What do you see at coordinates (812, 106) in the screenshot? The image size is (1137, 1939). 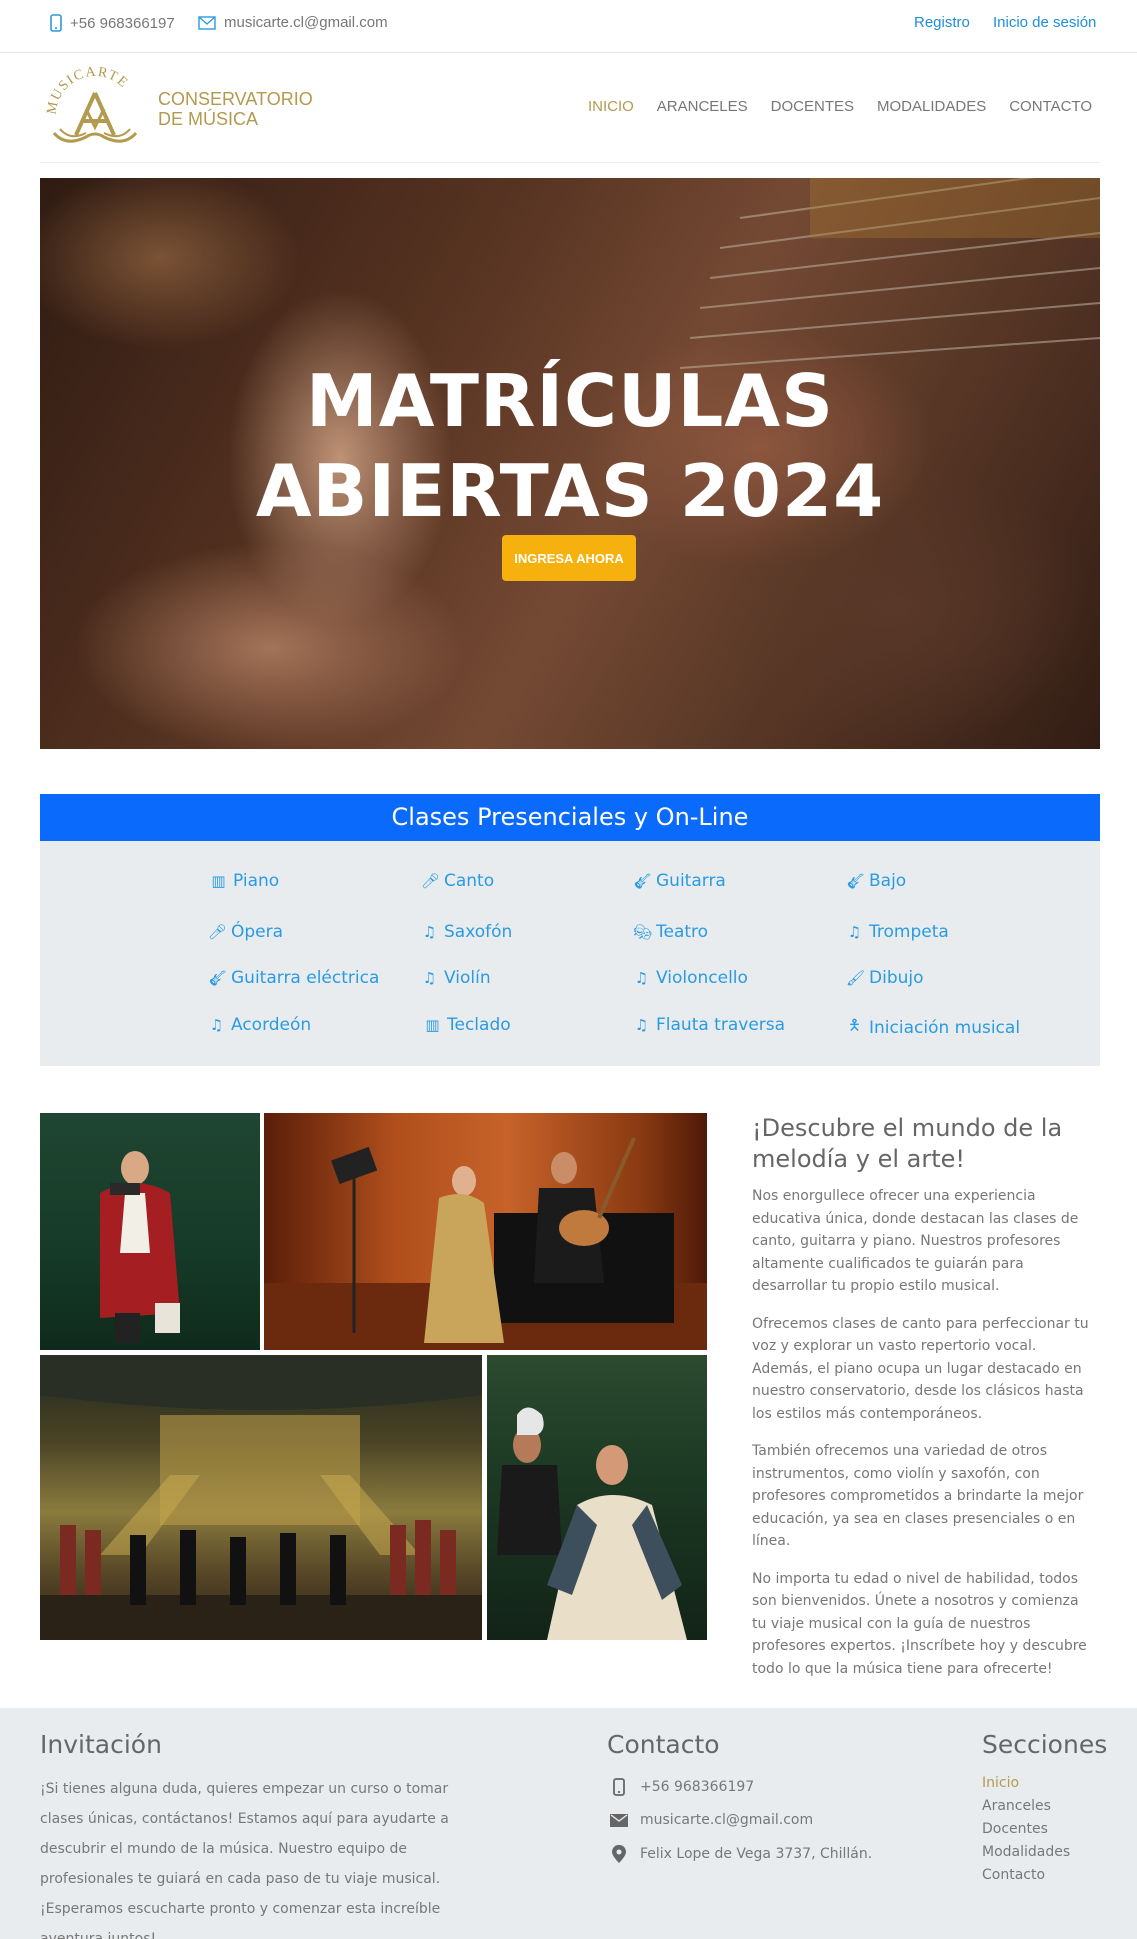 I see `nav-docentes: DOCENTES` at bounding box center [812, 106].